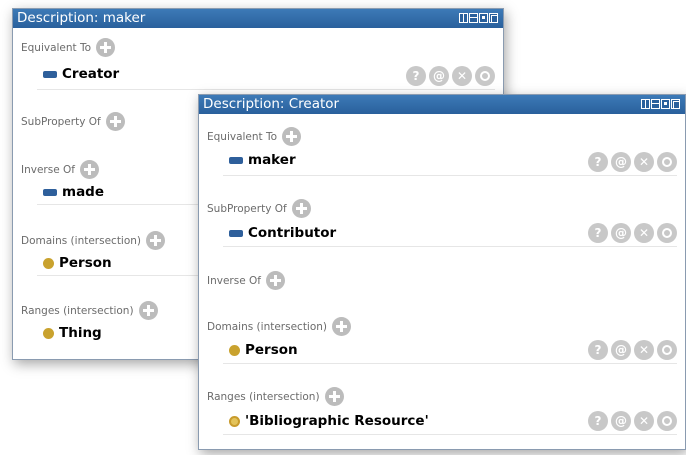 Image resolution: width=686 pixels, height=455 pixels. What do you see at coordinates (83, 192) in the screenshot?
I see `entry-label: made` at bounding box center [83, 192].